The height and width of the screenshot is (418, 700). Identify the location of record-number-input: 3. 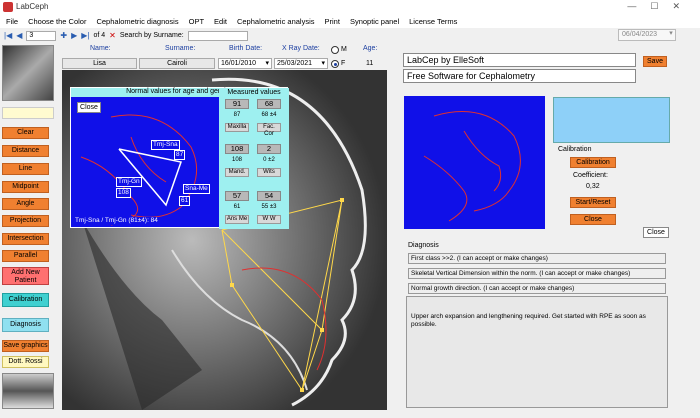
(41, 35).